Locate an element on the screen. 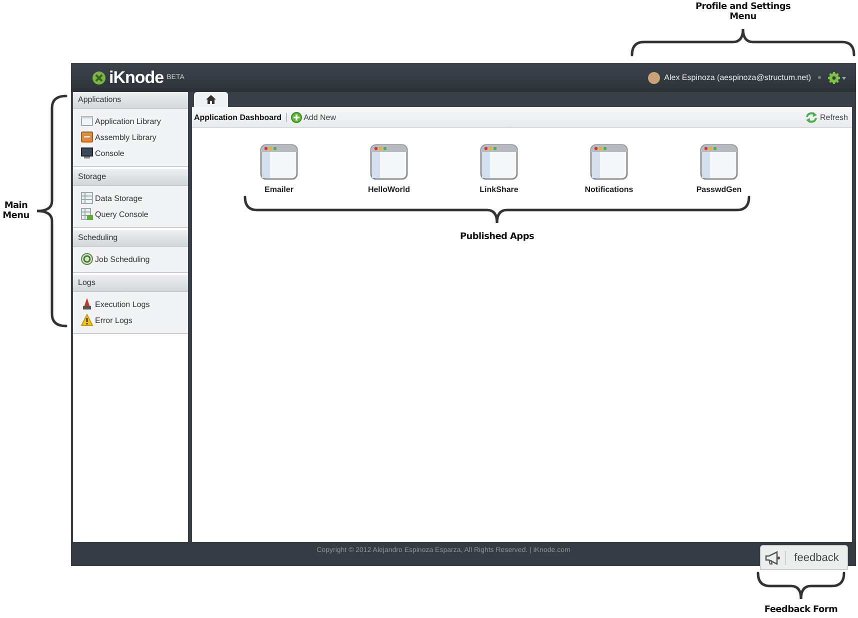 The height and width of the screenshot is (618, 858). menu-item: Data Storage is located at coordinates (134, 198).